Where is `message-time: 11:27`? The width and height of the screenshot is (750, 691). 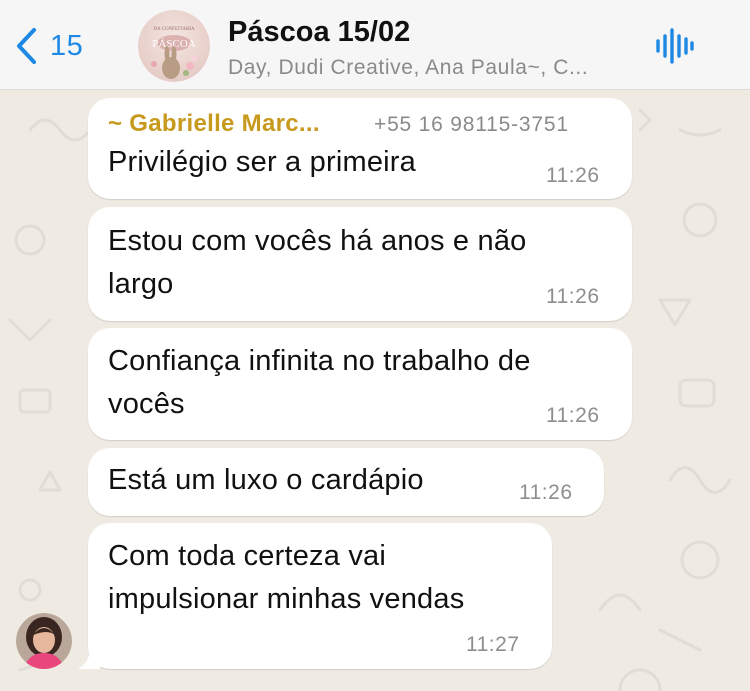 message-time: 11:27 is located at coordinates (493, 644).